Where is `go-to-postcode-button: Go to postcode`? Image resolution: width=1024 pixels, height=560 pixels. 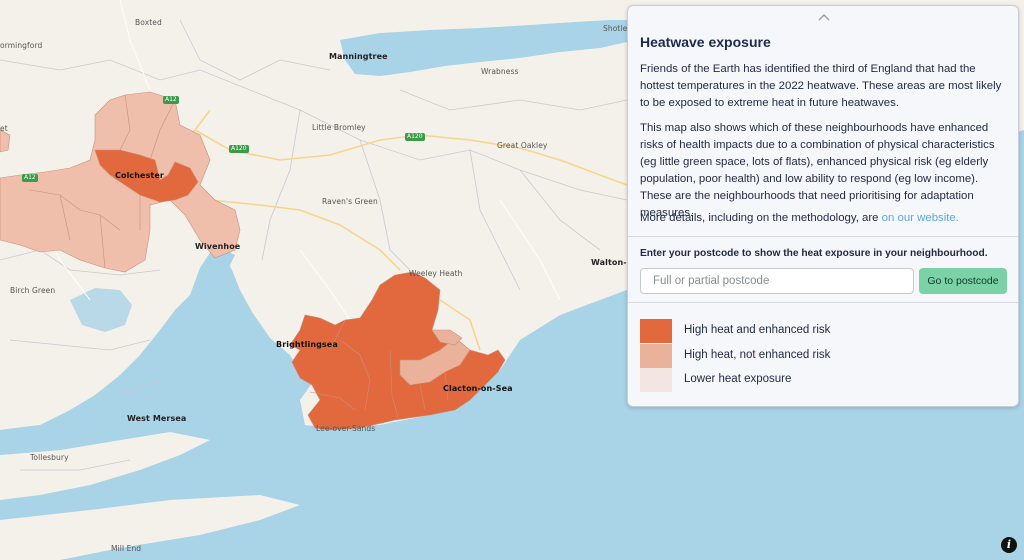 go-to-postcode-button: Go to postcode is located at coordinates (963, 281).